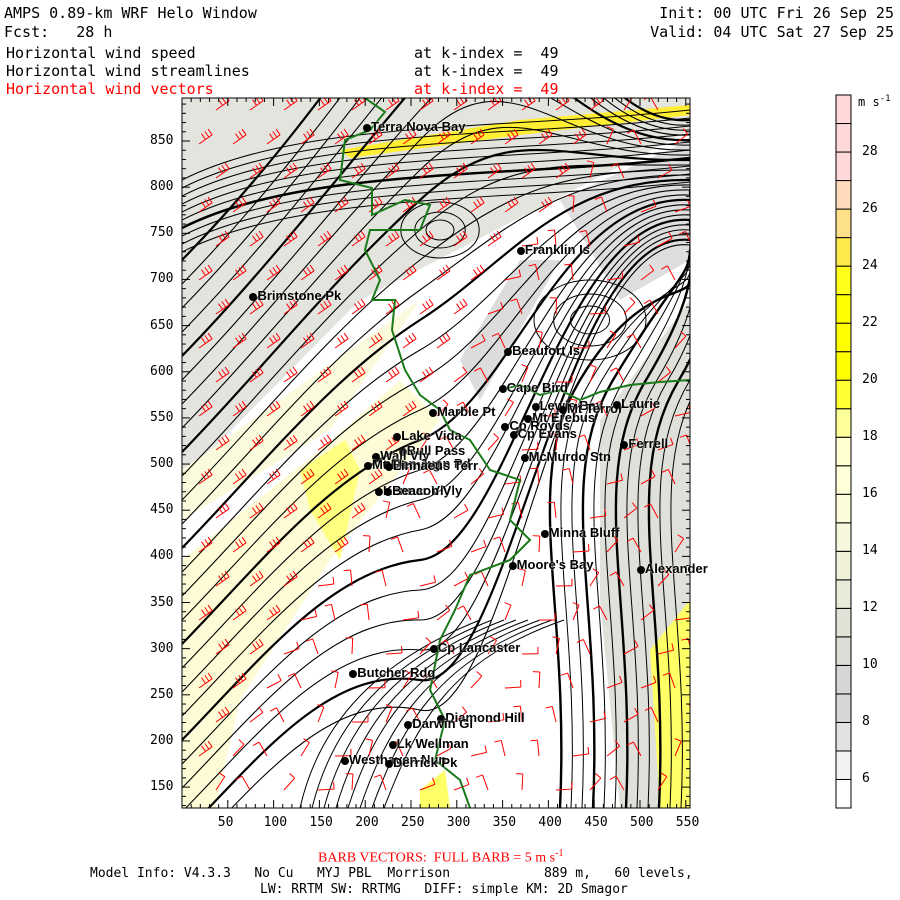  I want to click on colorbar-label: 28, so click(870, 152).